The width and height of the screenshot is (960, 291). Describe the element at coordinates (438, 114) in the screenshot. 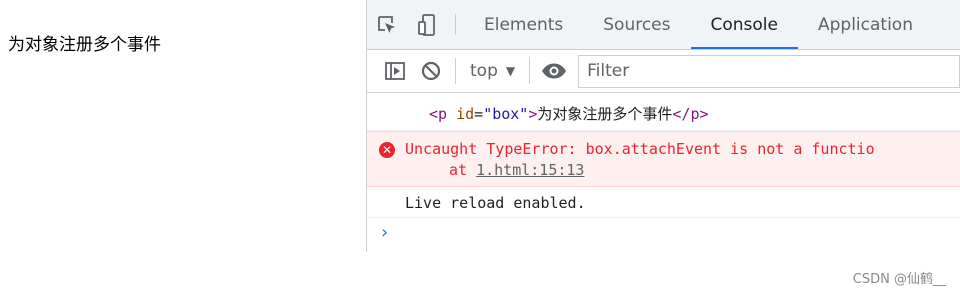

I see `html-open-tag: <p` at that location.